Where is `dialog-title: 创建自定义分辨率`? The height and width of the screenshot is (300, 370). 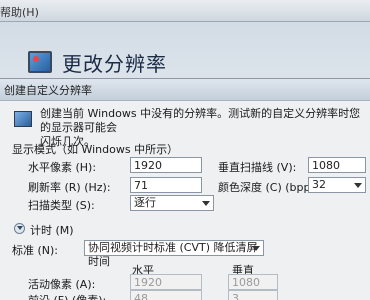 dialog-title: 创建自定义分辨率 is located at coordinates (48, 90).